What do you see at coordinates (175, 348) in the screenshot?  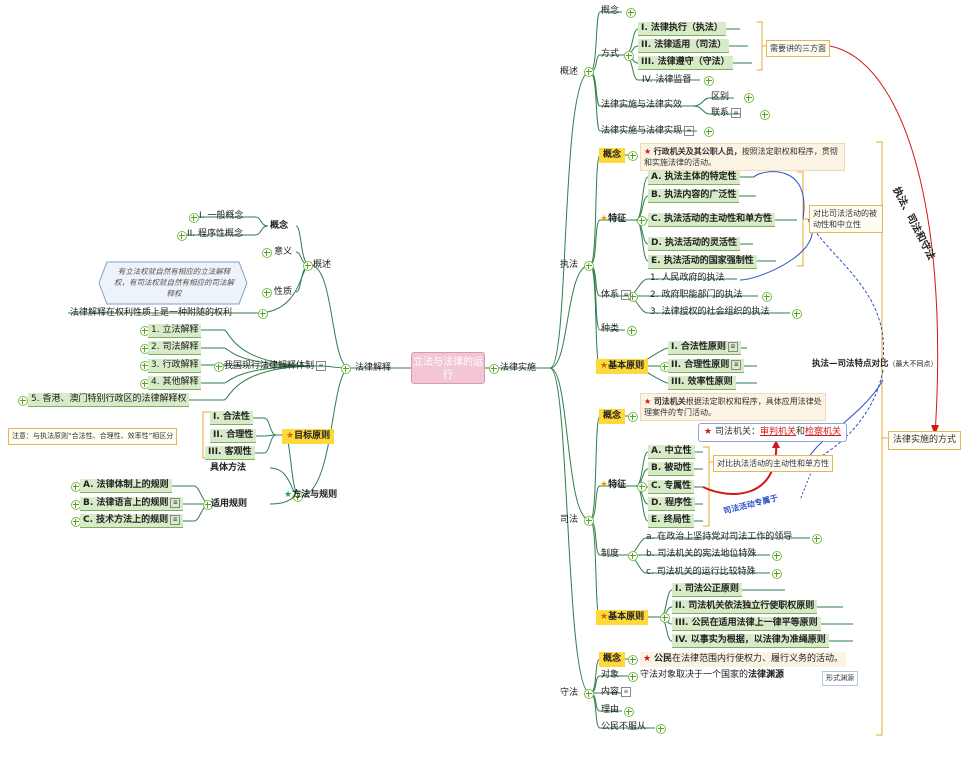 I see `system-item-2: 2. 司法解释` at bounding box center [175, 348].